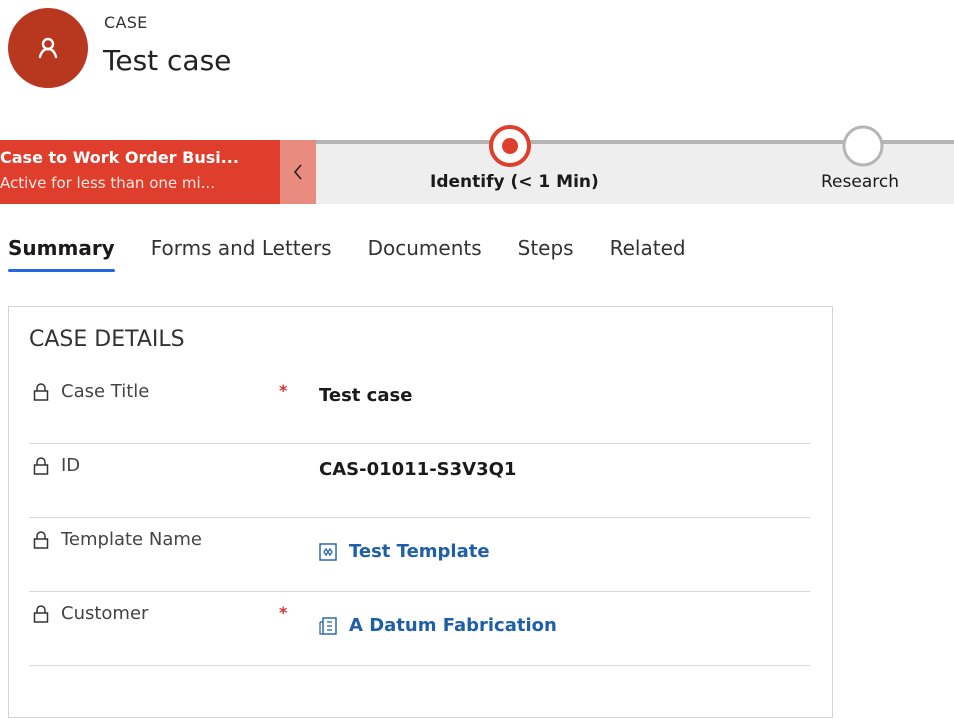 The height and width of the screenshot is (719, 954). I want to click on active-stage-icon, so click(510, 146).